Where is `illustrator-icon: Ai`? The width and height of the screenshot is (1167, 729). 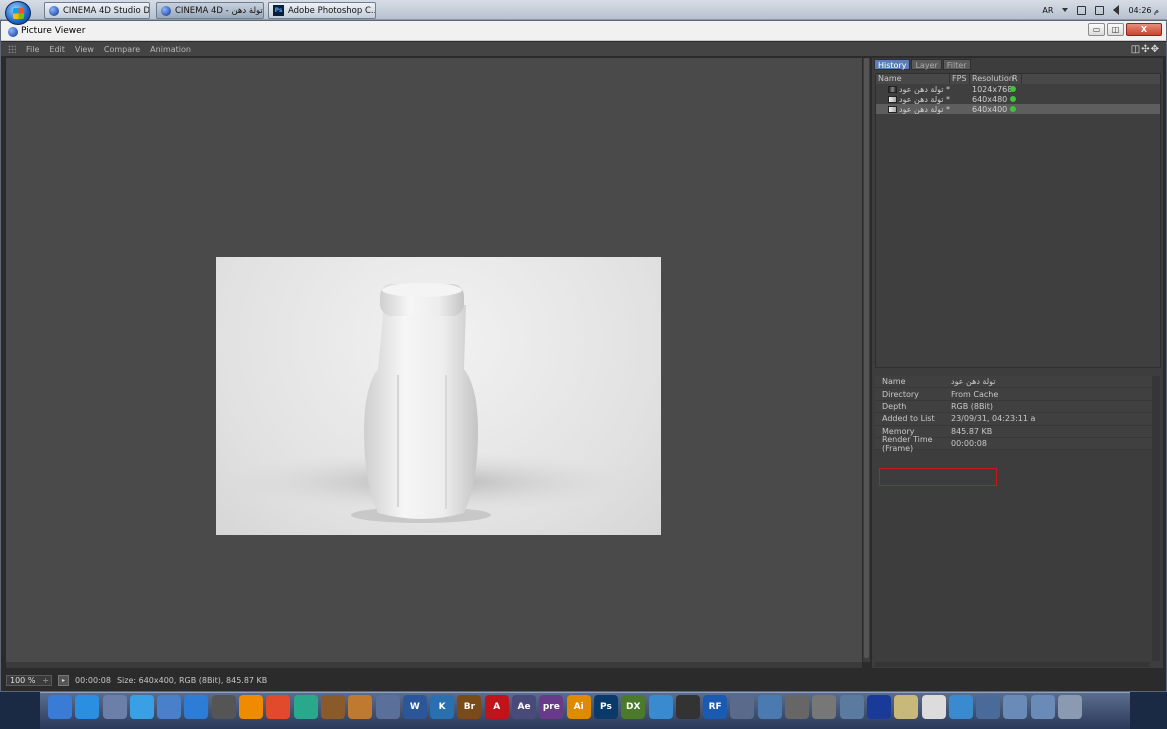
illustrator-icon: Ai is located at coordinates (578, 707).